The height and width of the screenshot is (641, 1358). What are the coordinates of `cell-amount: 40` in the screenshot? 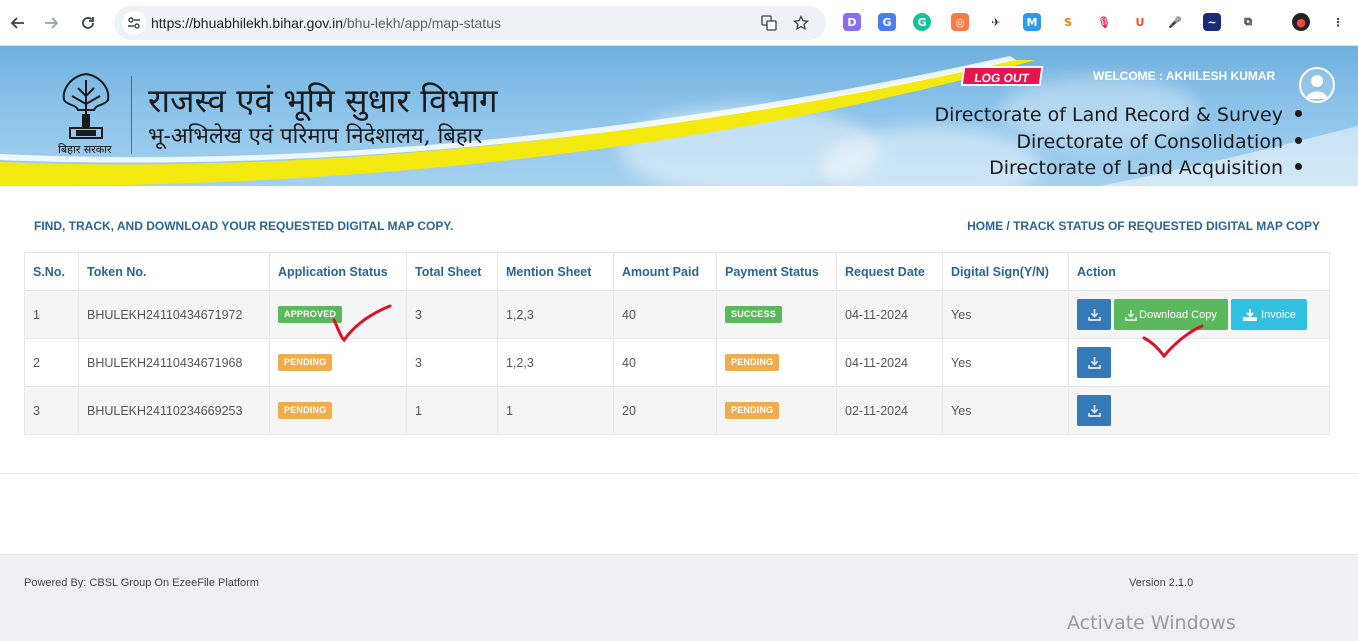 It's located at (665, 314).